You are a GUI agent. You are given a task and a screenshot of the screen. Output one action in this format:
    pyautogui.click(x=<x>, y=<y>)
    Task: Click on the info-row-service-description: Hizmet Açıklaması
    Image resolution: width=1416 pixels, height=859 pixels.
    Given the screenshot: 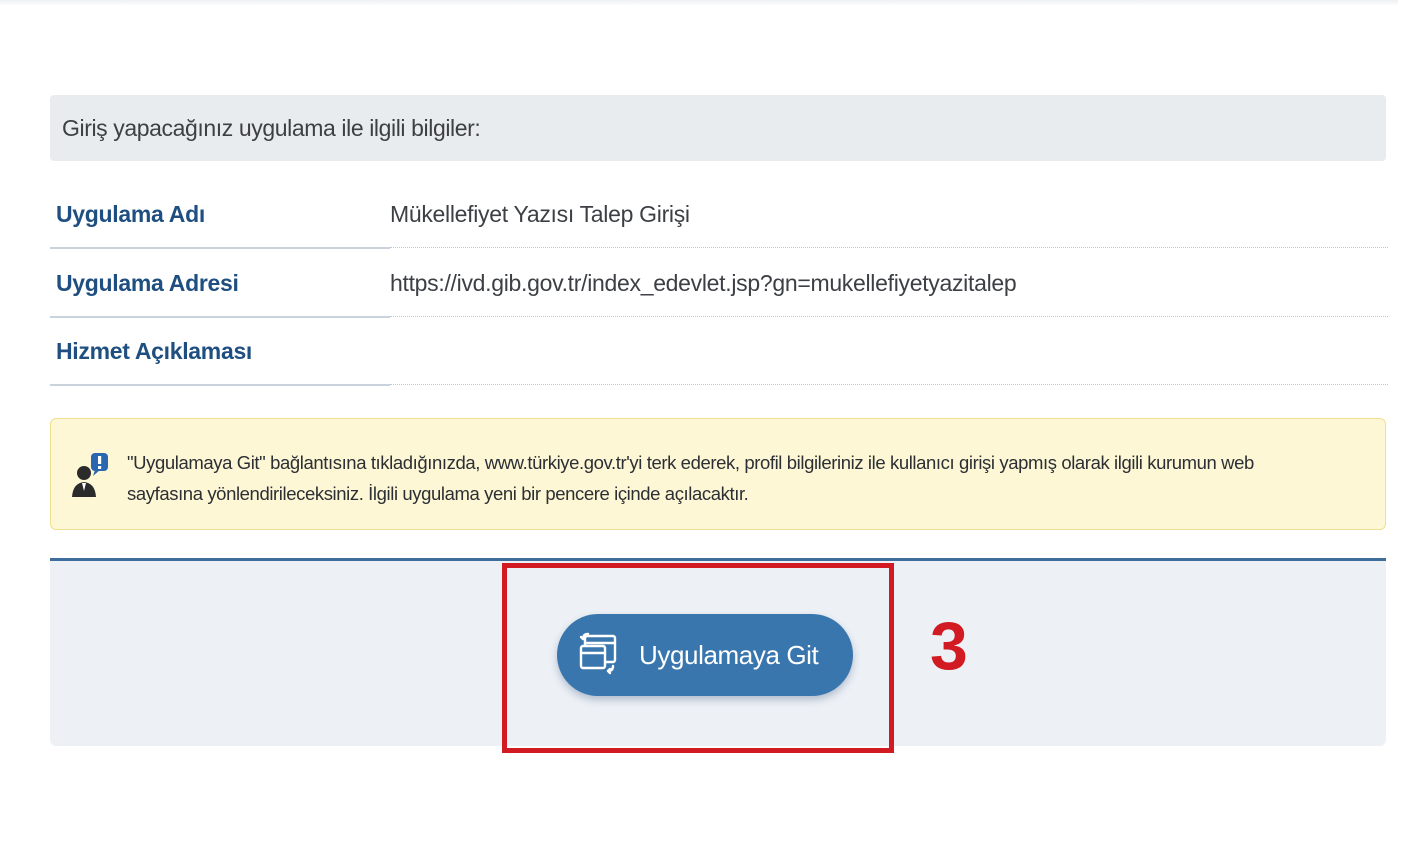 What is the action you would take?
    pyautogui.click(x=719, y=352)
    